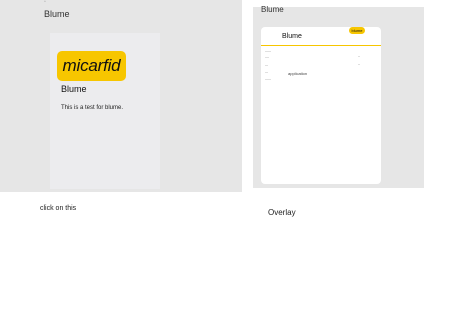 The height and width of the screenshot is (317, 474). Describe the element at coordinates (321, 105) in the screenshot. I see `overlay-card: blume Blume application` at that location.